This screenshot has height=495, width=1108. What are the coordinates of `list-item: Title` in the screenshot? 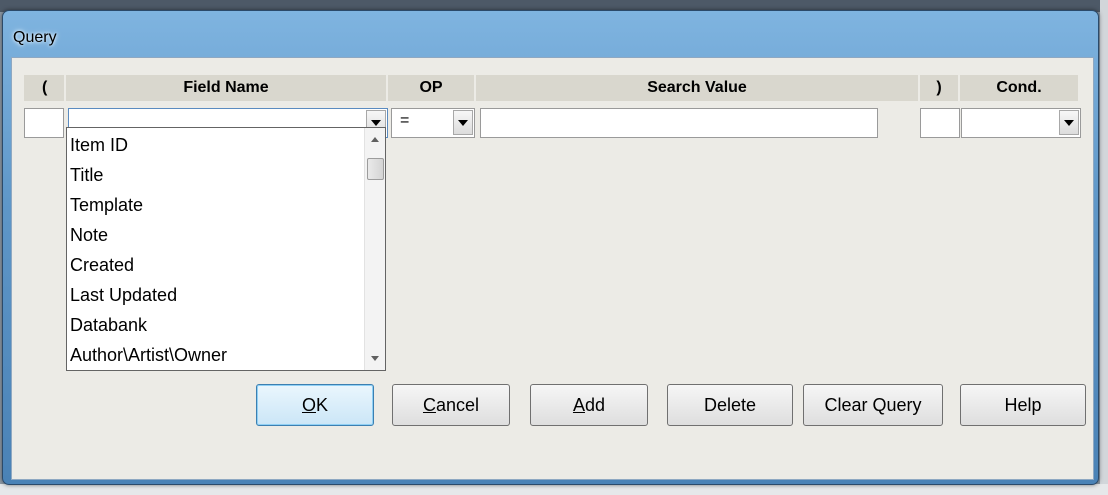 It's located at (86, 175).